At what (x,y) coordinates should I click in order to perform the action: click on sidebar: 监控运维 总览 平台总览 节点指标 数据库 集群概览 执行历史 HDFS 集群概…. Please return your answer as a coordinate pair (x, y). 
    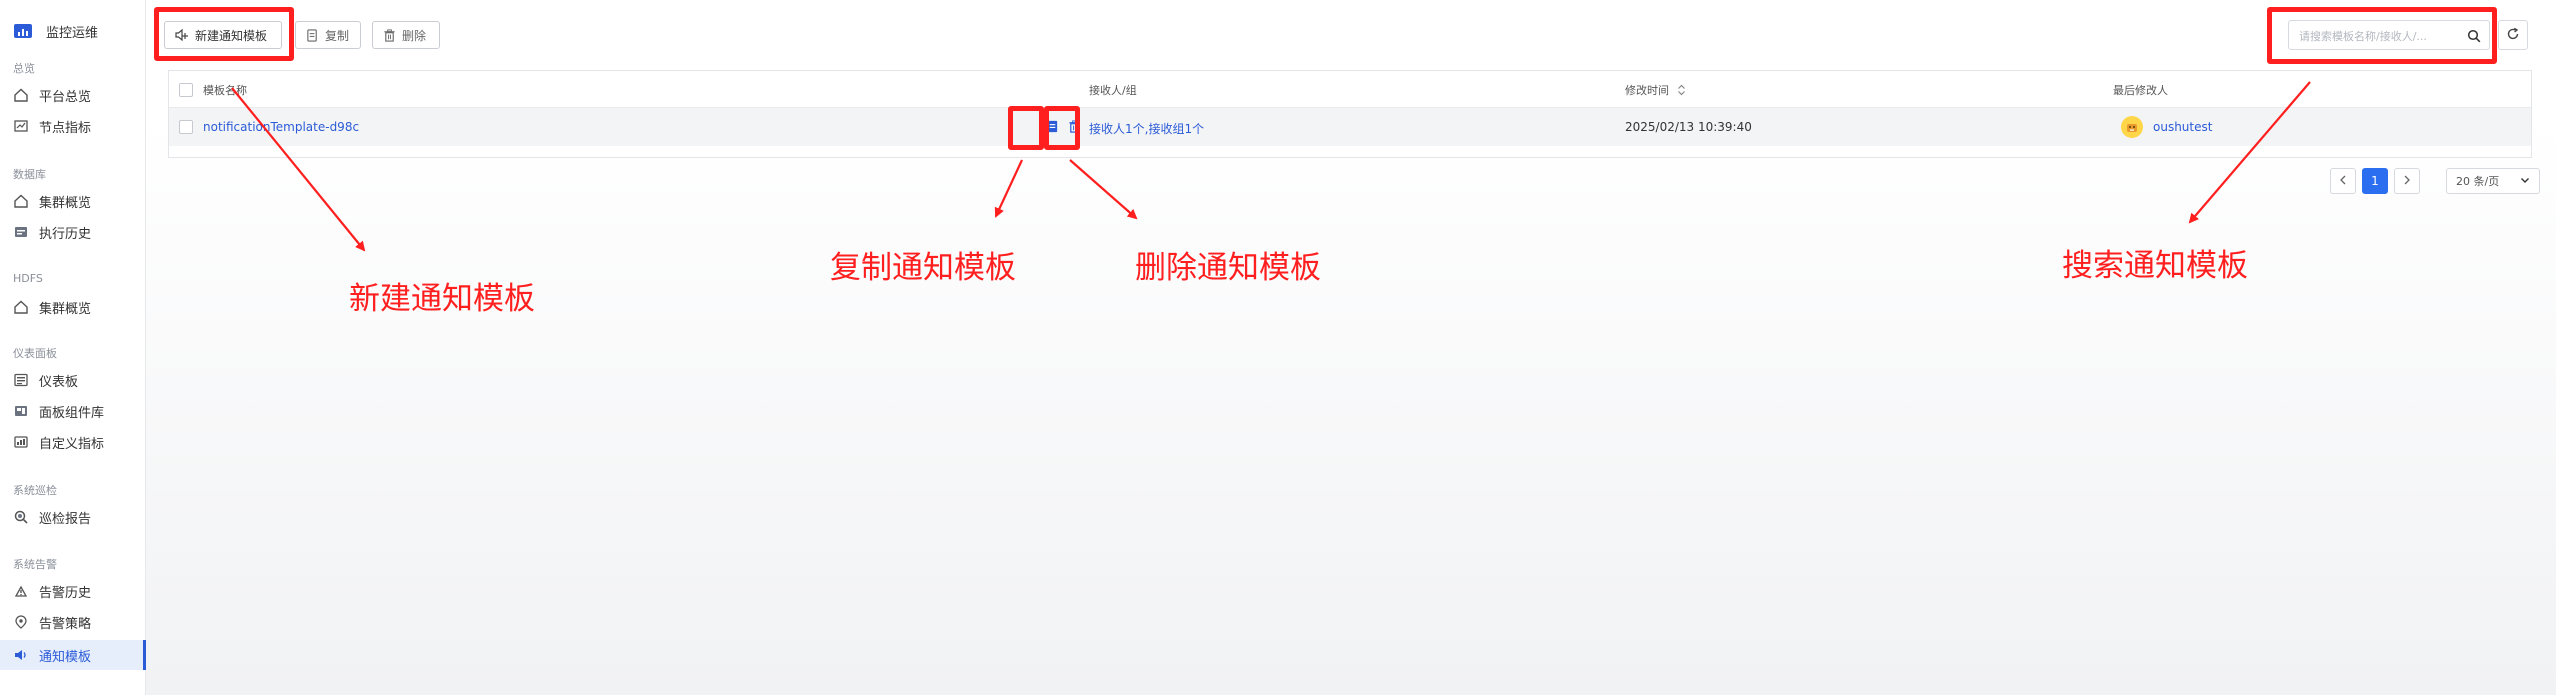
    Looking at the image, I should click on (73, 347).